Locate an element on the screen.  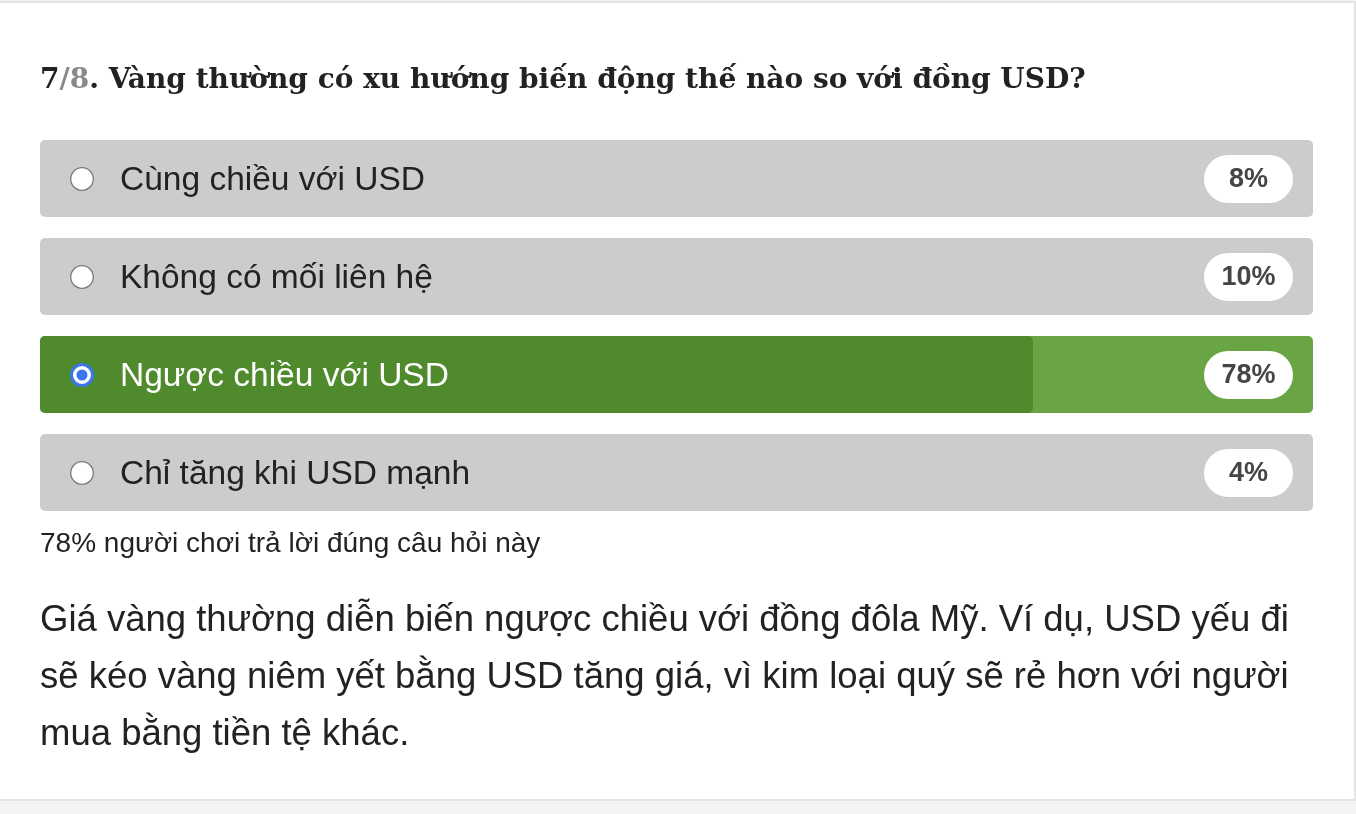
option-label: Không có mối liên hệ is located at coordinates (277, 276).